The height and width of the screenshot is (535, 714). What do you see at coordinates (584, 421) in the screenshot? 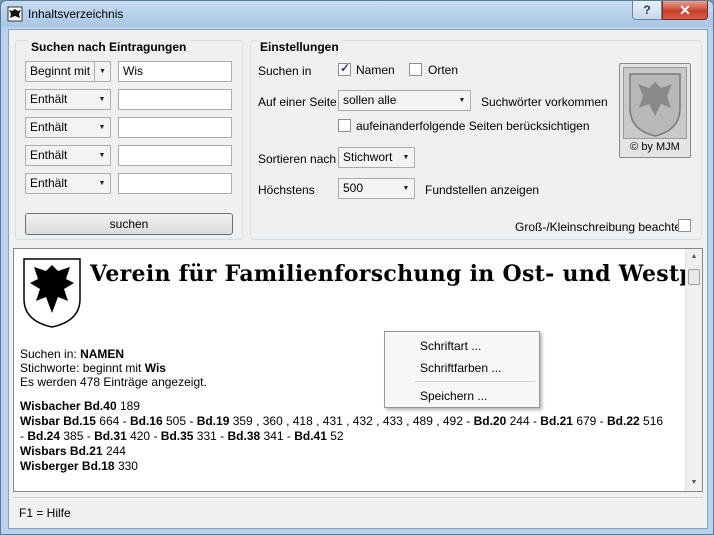
I see `page-ref: 679` at bounding box center [584, 421].